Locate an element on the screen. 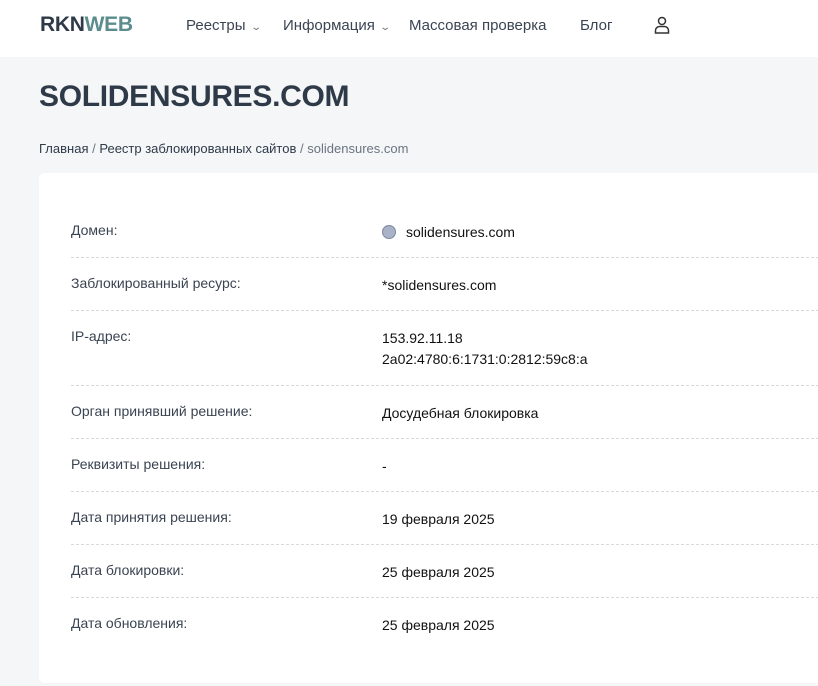  row-label: IP-адрес: is located at coordinates (101, 336).